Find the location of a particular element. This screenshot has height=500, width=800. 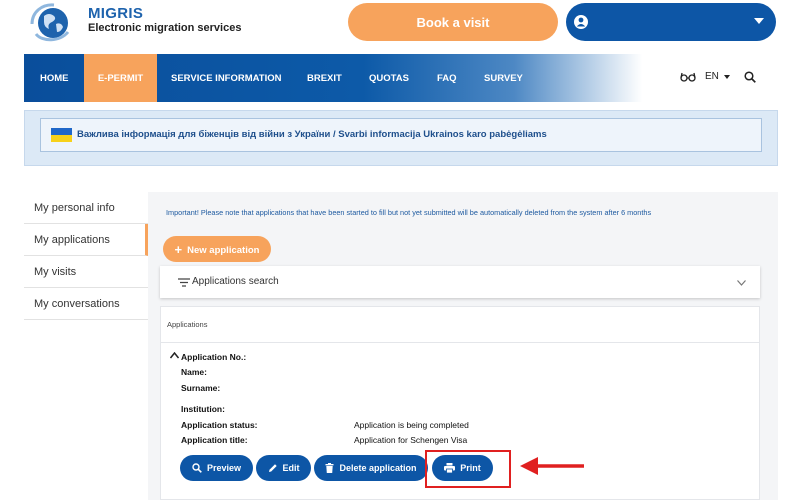

application-status-value: Application is being completed is located at coordinates (411, 425).